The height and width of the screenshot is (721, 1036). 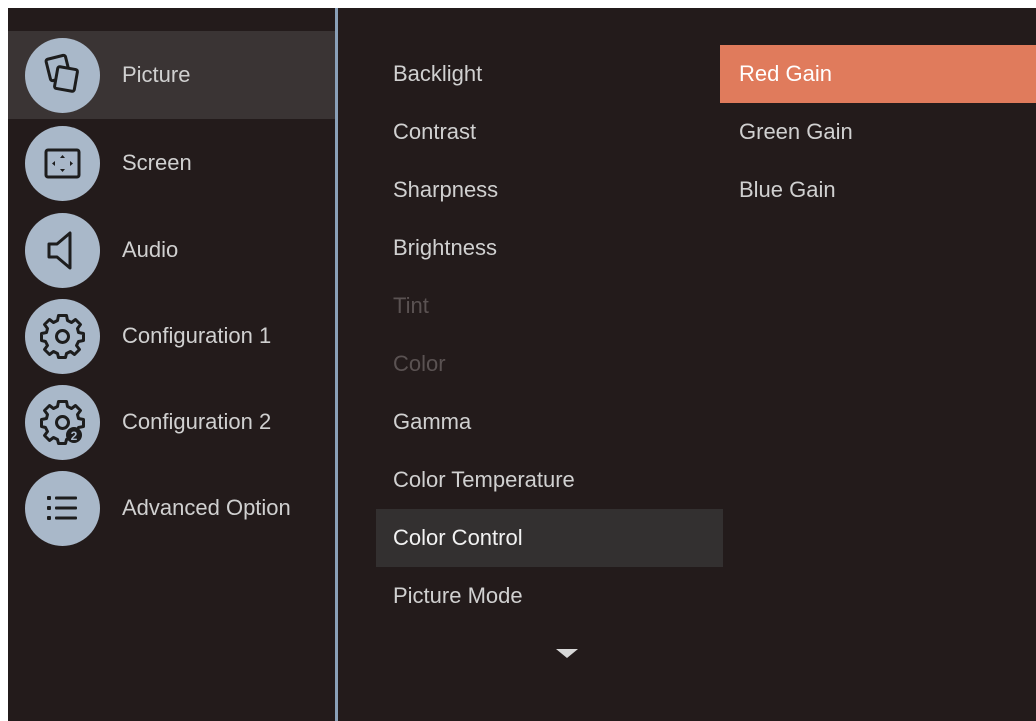 What do you see at coordinates (549, 422) in the screenshot?
I see `menu-item-gamma: Gamma` at bounding box center [549, 422].